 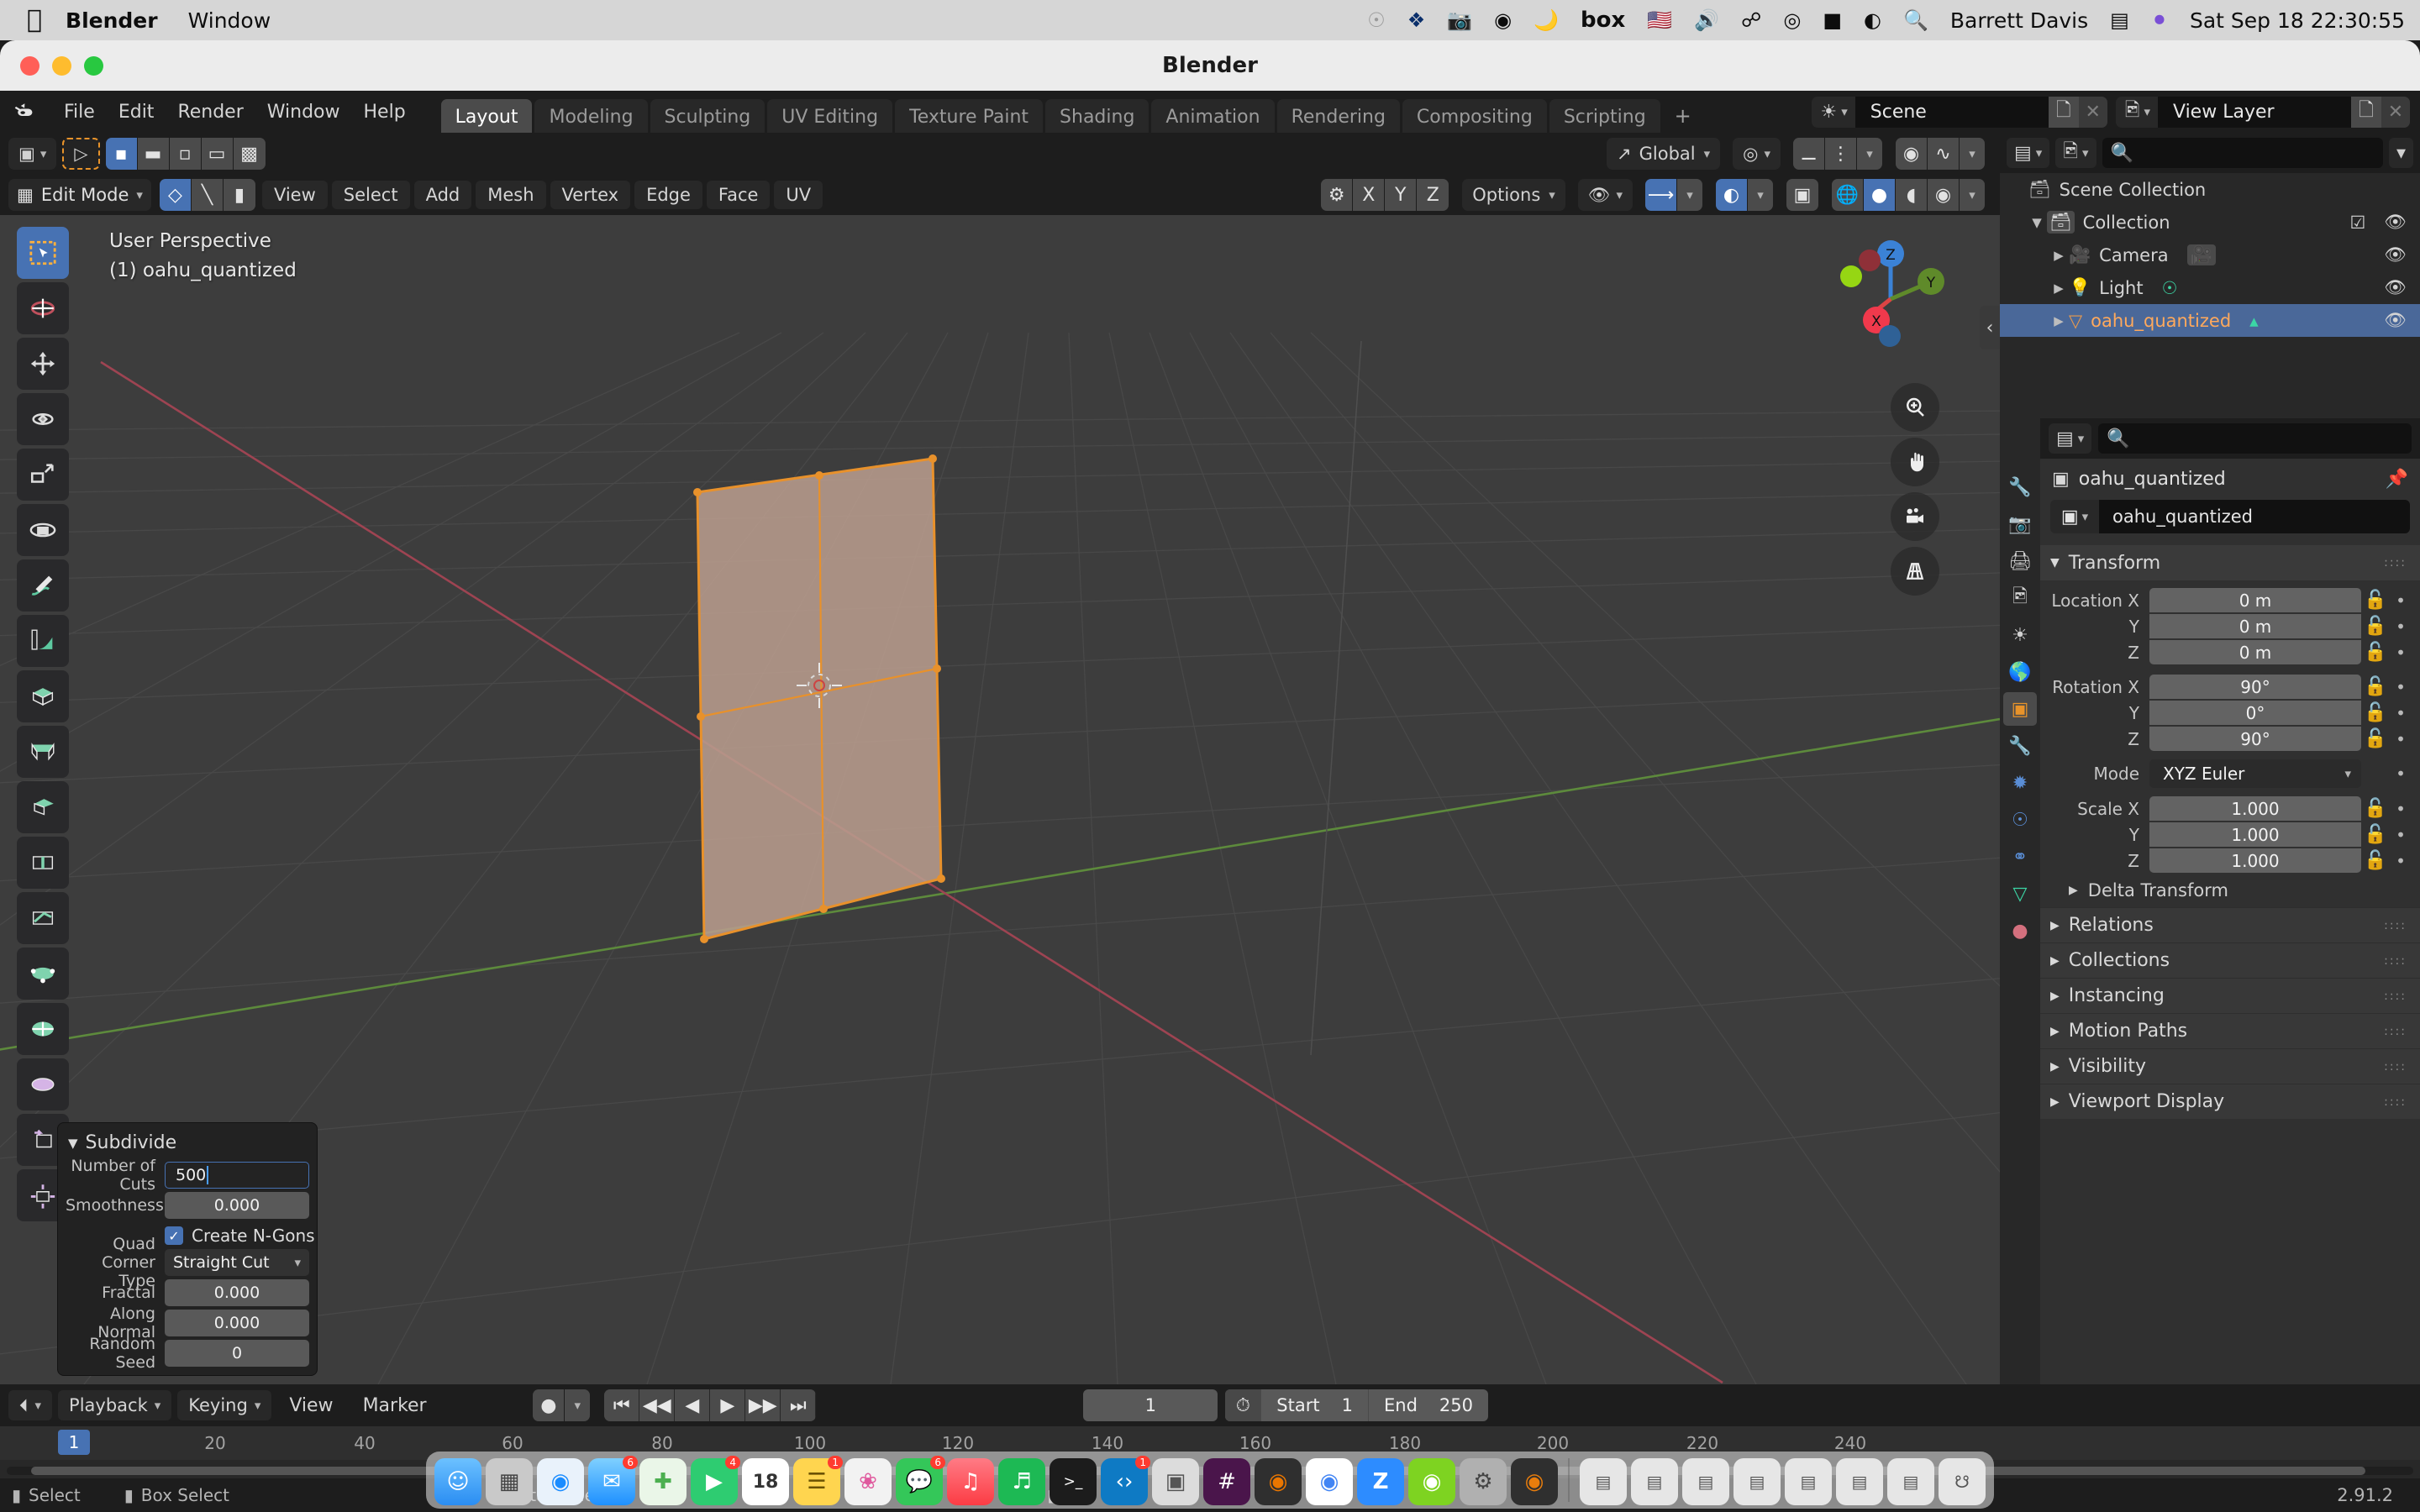 What do you see at coordinates (2254, 321) in the screenshot?
I see `mesh-data-icon: ▴` at bounding box center [2254, 321].